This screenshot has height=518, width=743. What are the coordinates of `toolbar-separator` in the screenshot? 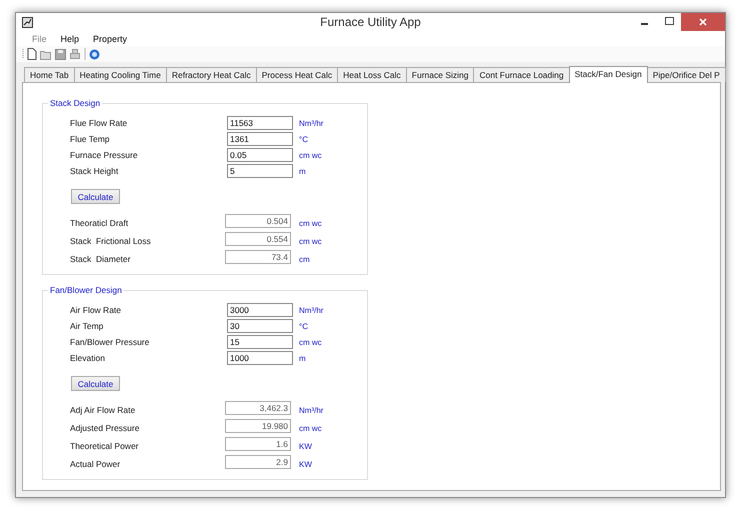 It's located at (85, 54).